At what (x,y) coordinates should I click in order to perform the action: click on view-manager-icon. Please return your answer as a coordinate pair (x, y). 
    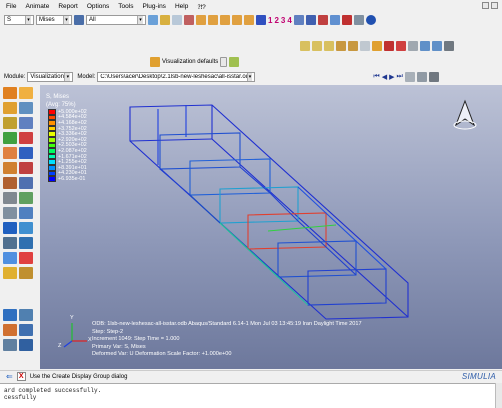
    Looking at the image, I should click on (425, 46).